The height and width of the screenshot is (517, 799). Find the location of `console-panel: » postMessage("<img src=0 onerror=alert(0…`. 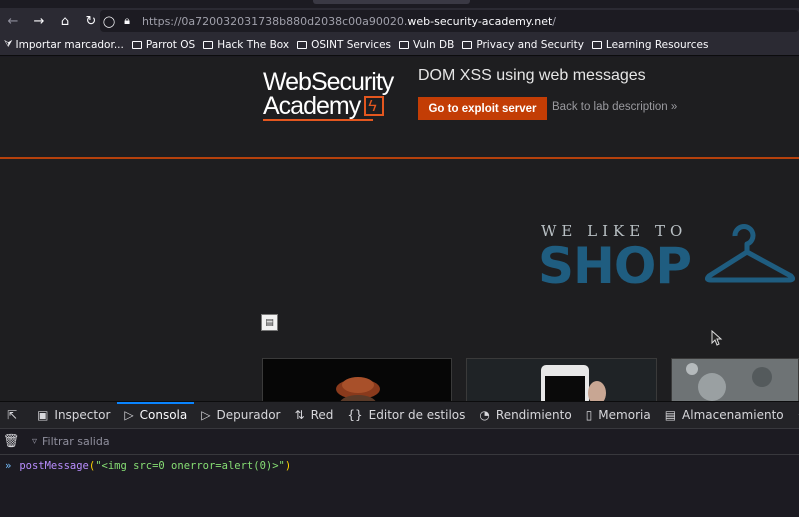

console-panel: » postMessage("<img src=0 onerror=alert(0… is located at coordinates (399, 486).